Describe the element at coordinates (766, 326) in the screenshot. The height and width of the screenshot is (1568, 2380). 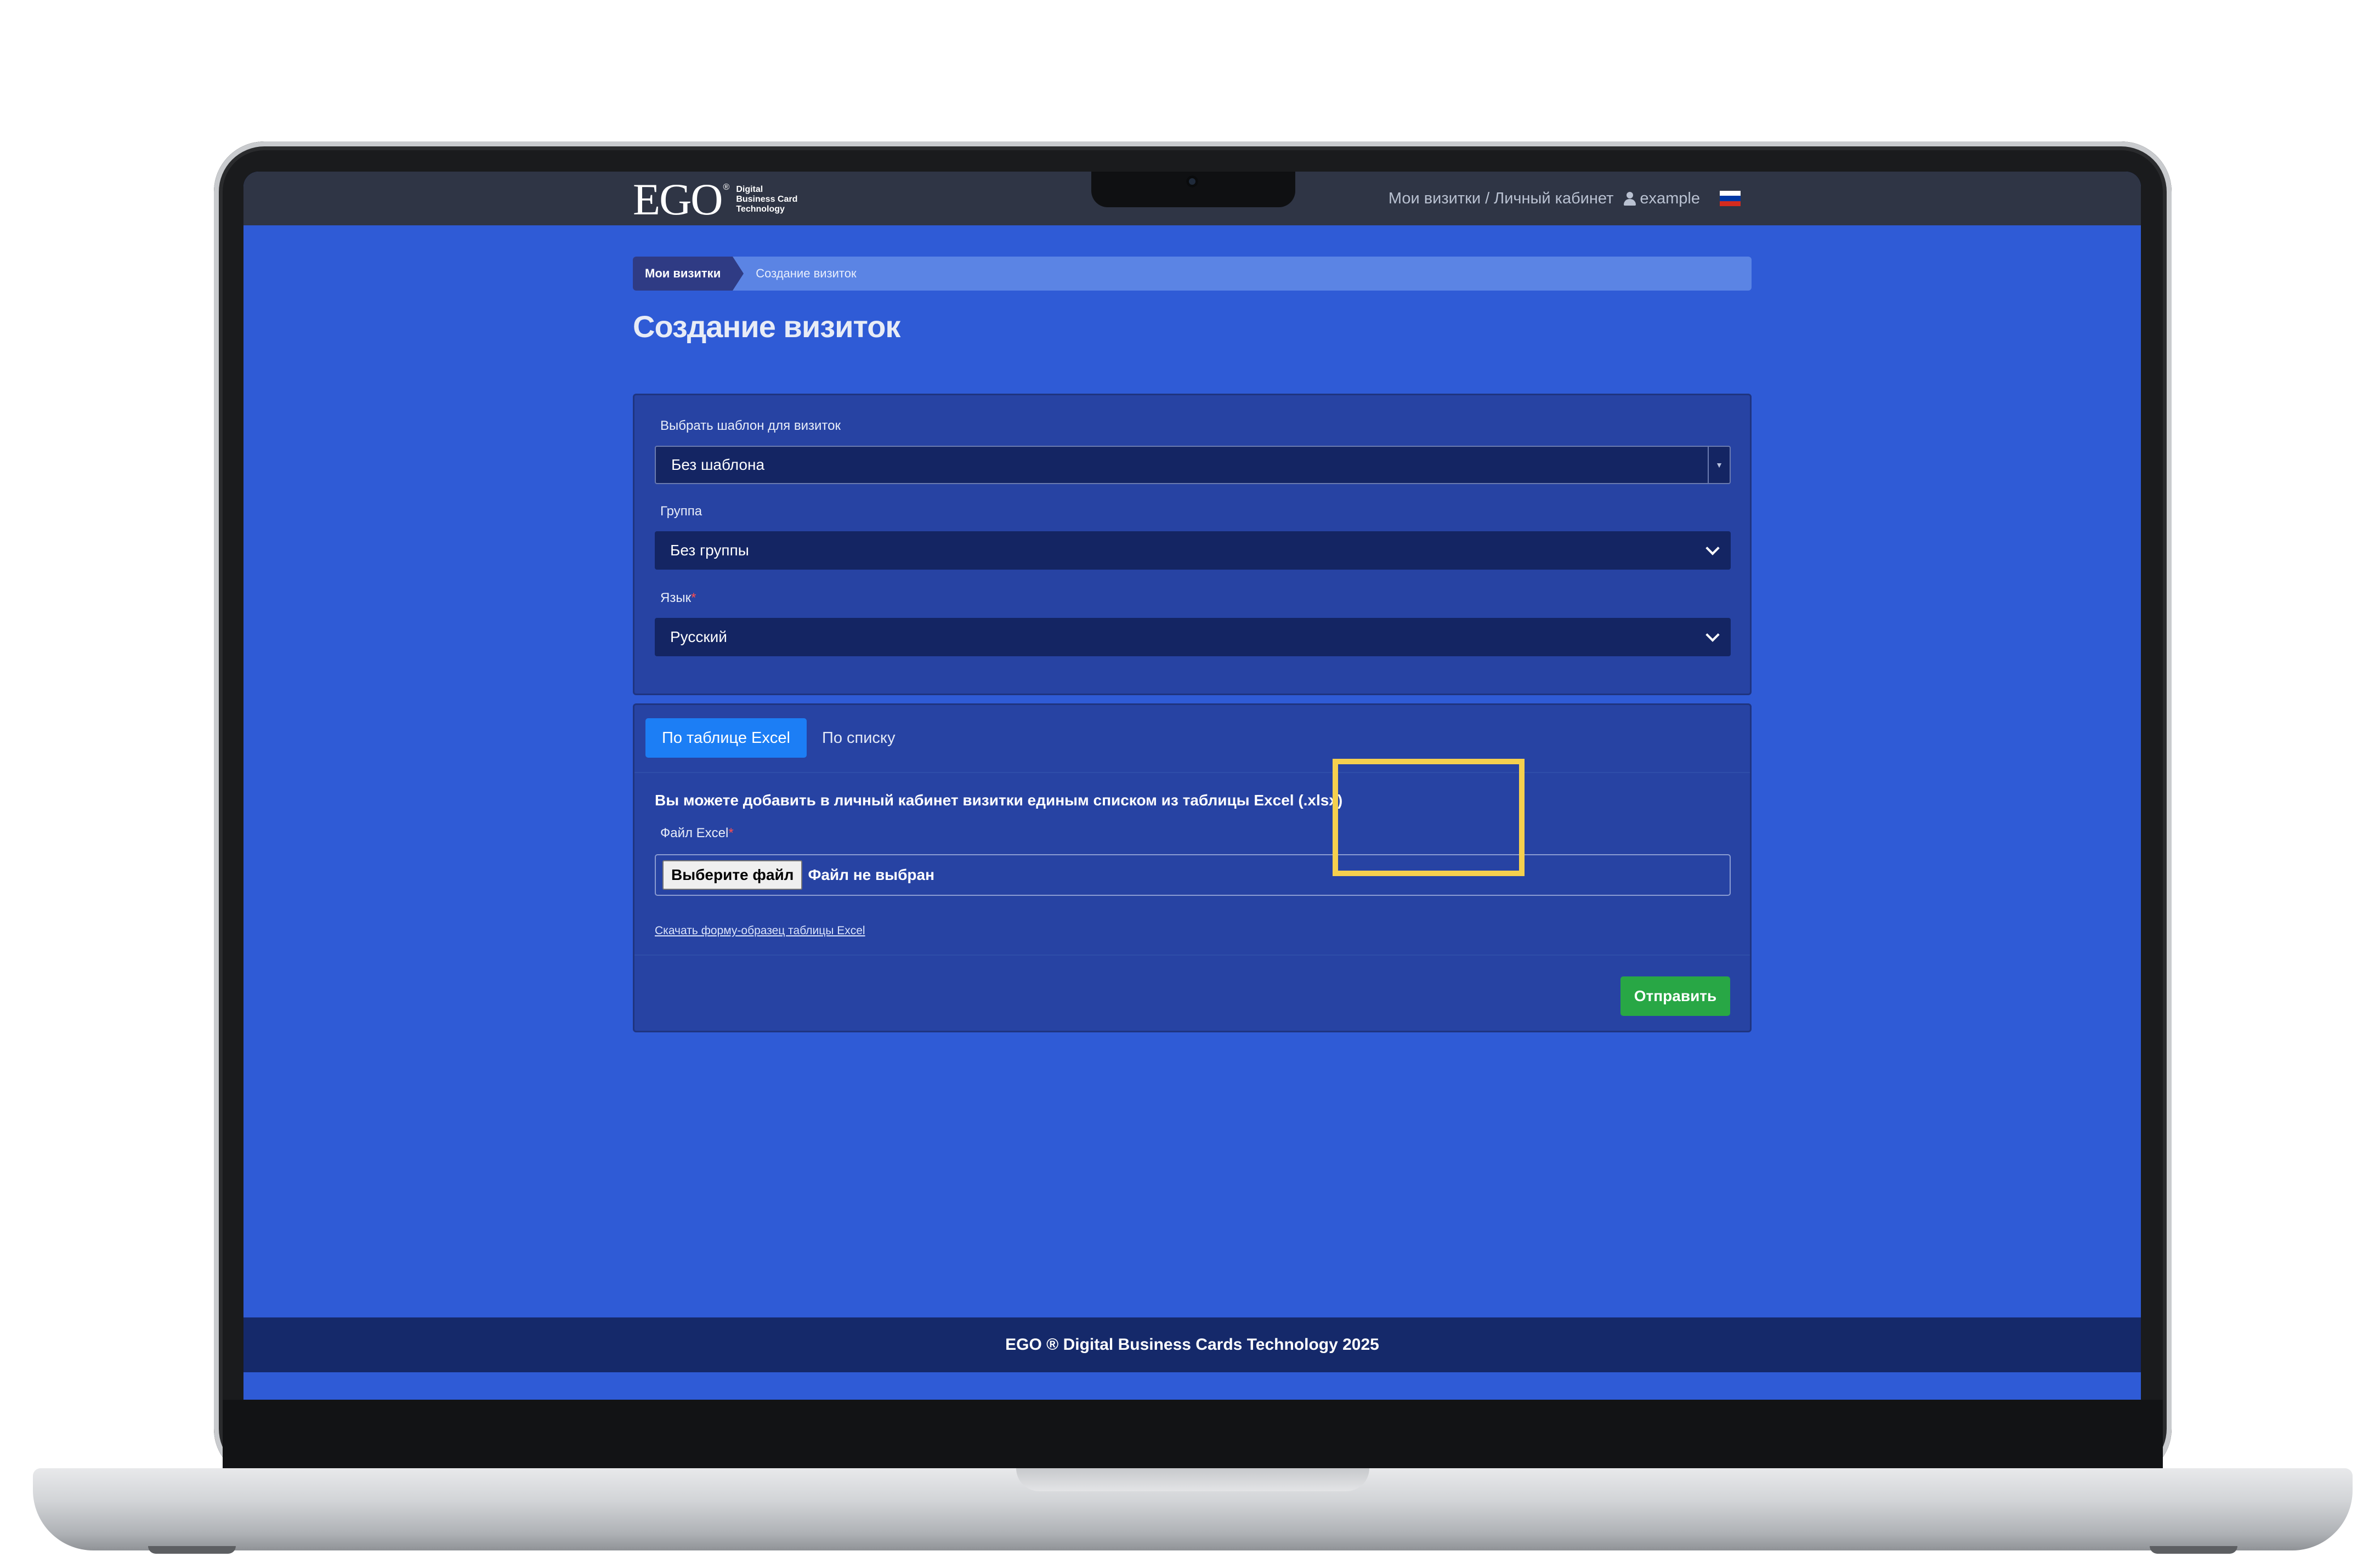
I see `page-title: Создание визиток` at that location.